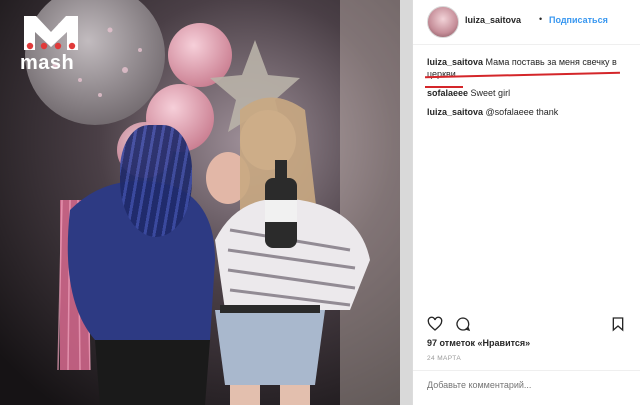 This screenshot has height=405, width=640. Describe the element at coordinates (529, 93) in the screenshot. I see `comment-item: sofalaeee Sweet girl` at that location.